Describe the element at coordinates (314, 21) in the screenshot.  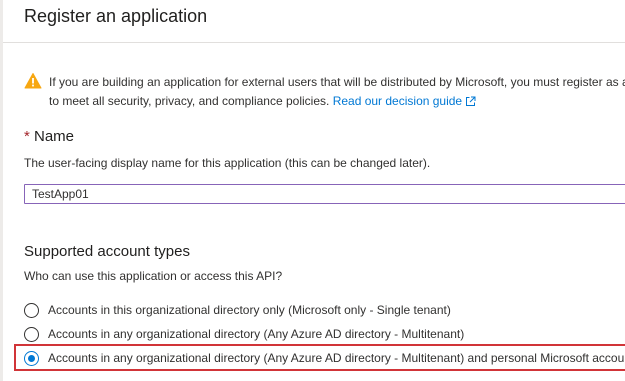
I see `blade-header: Register an application` at that location.